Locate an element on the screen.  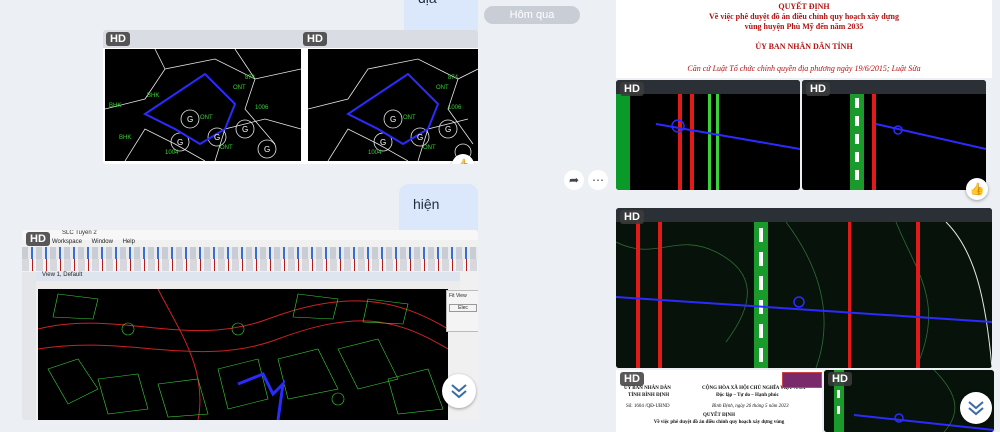
doc-committee: ỦY BAN NHÂN DÂN TỈNH is located at coordinates (804, 46).